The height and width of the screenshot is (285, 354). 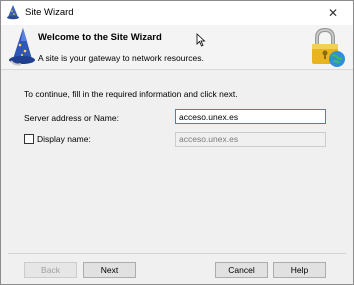 I want to click on cancel-button: Cancel, so click(x=241, y=270).